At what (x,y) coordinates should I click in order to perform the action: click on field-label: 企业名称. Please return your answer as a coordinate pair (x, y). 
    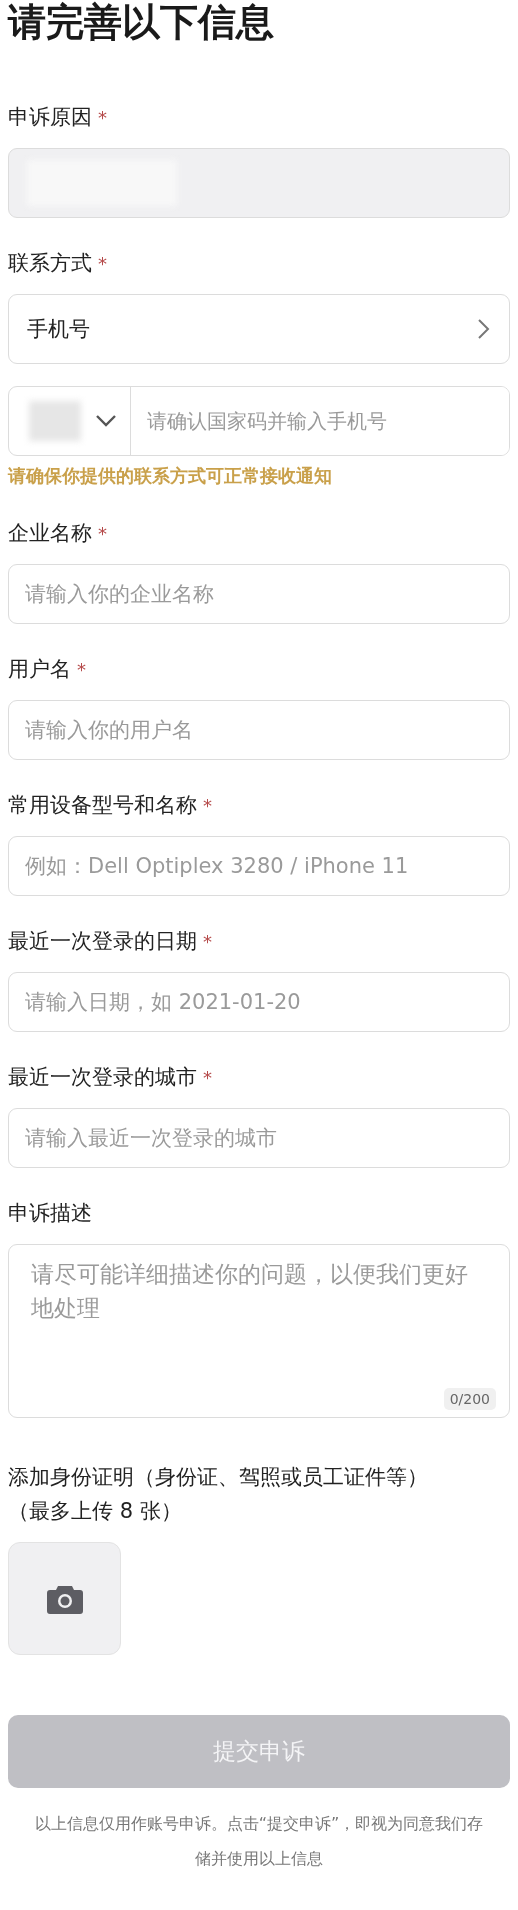
    Looking at the image, I should click on (50, 533).